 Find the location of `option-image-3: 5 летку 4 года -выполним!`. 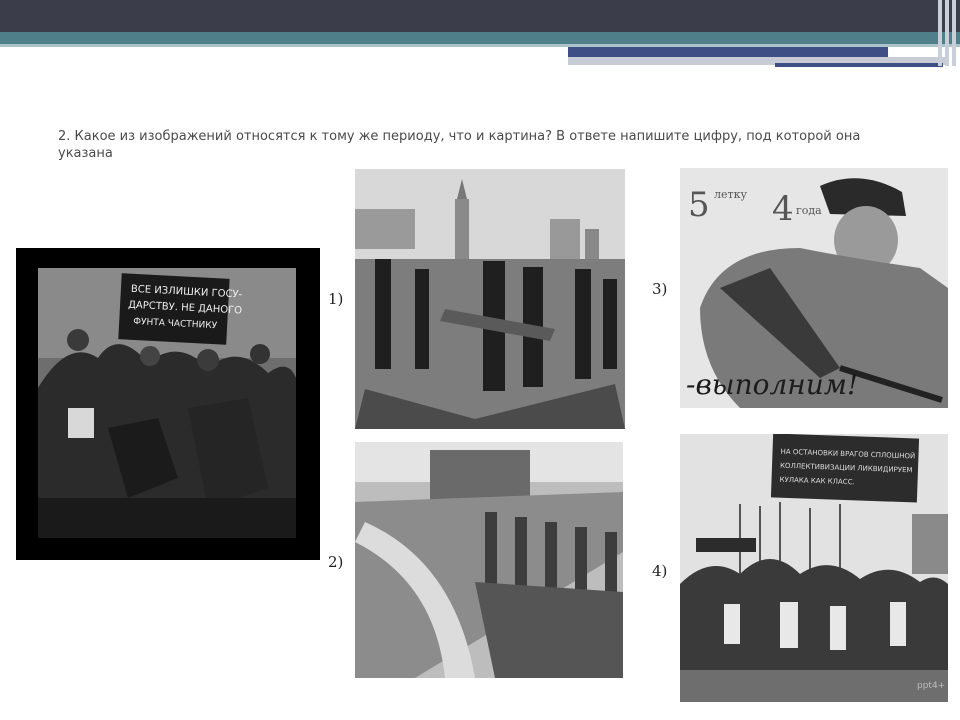

option-image-3: 5 летку 4 года -выполним! is located at coordinates (814, 288).